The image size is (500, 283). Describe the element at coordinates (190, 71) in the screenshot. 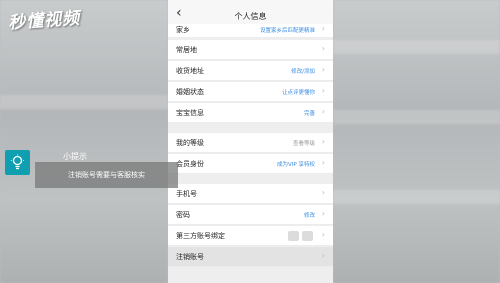

I see `row-label: 收货地址` at that location.